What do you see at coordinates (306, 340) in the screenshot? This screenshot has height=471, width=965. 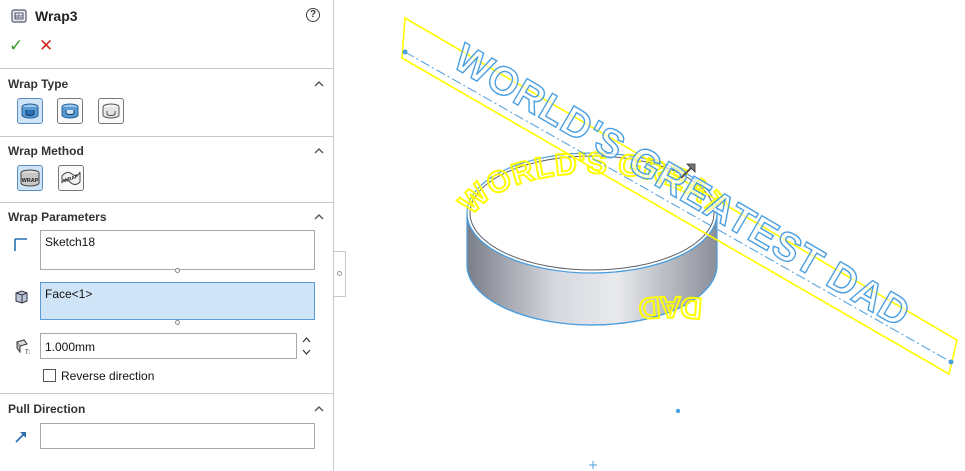 I see `spin-up-icon` at bounding box center [306, 340].